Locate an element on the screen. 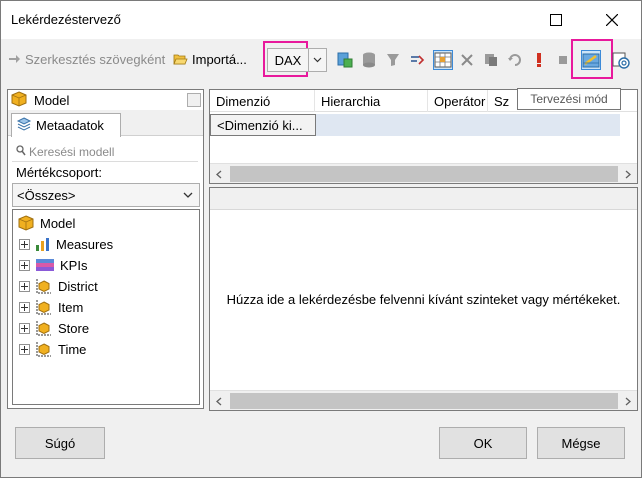 The width and height of the screenshot is (642, 478). results-scrollbar is located at coordinates (423, 400).